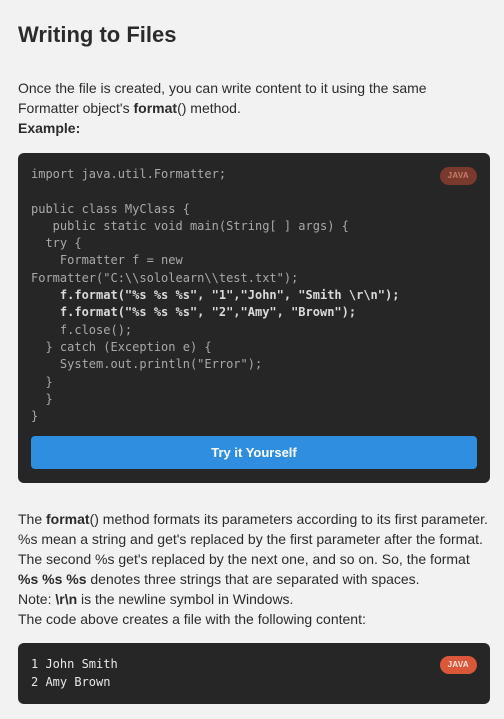 The height and width of the screenshot is (719, 504). What do you see at coordinates (71, 682) in the screenshot?
I see `code-line: 2 Amy Brown` at bounding box center [71, 682].